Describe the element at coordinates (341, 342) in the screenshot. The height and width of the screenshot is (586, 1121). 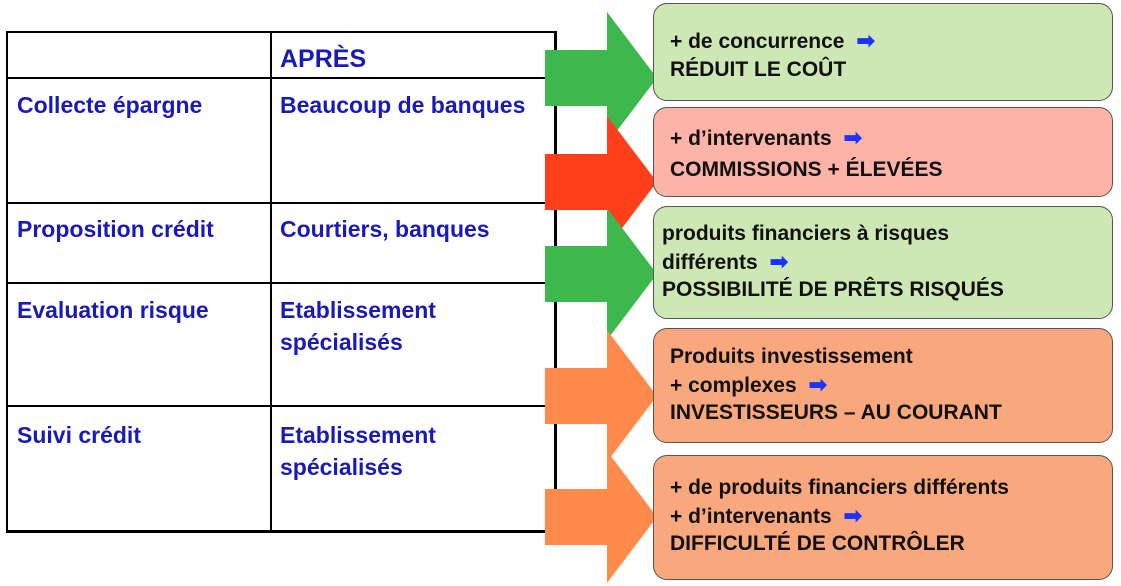
I see `row-value-evaluation-2: spécialisés` at that location.